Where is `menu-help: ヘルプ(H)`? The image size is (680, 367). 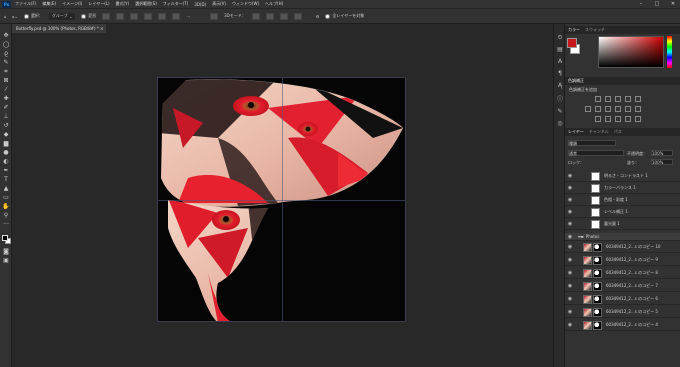 menu-help: ヘルプ(H) is located at coordinates (274, 4).